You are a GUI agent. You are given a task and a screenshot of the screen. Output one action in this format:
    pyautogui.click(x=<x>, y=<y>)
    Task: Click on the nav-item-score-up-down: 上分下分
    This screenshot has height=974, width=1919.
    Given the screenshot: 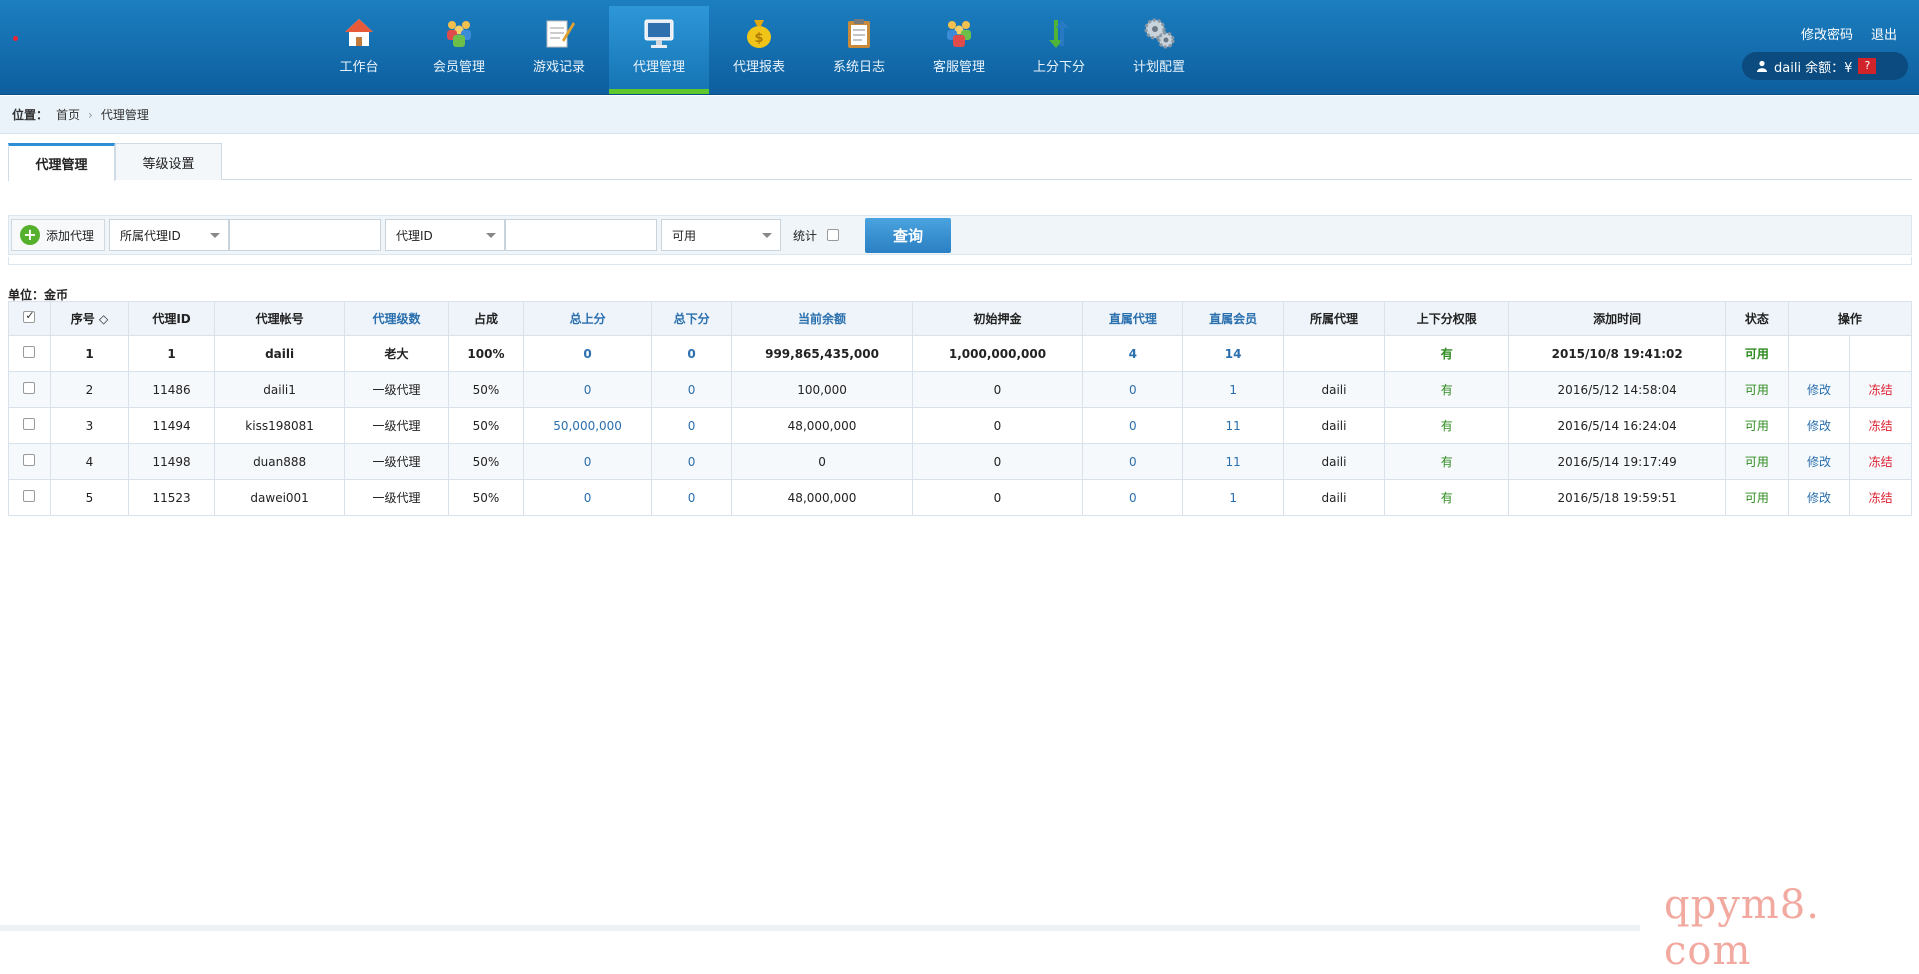 What is the action you would take?
    pyautogui.click(x=1059, y=50)
    